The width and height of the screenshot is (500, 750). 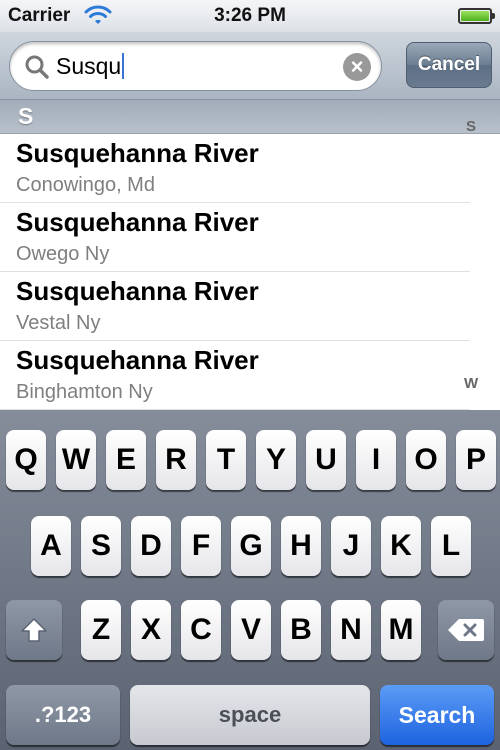 I want to click on key-y: Y, so click(x=276, y=460).